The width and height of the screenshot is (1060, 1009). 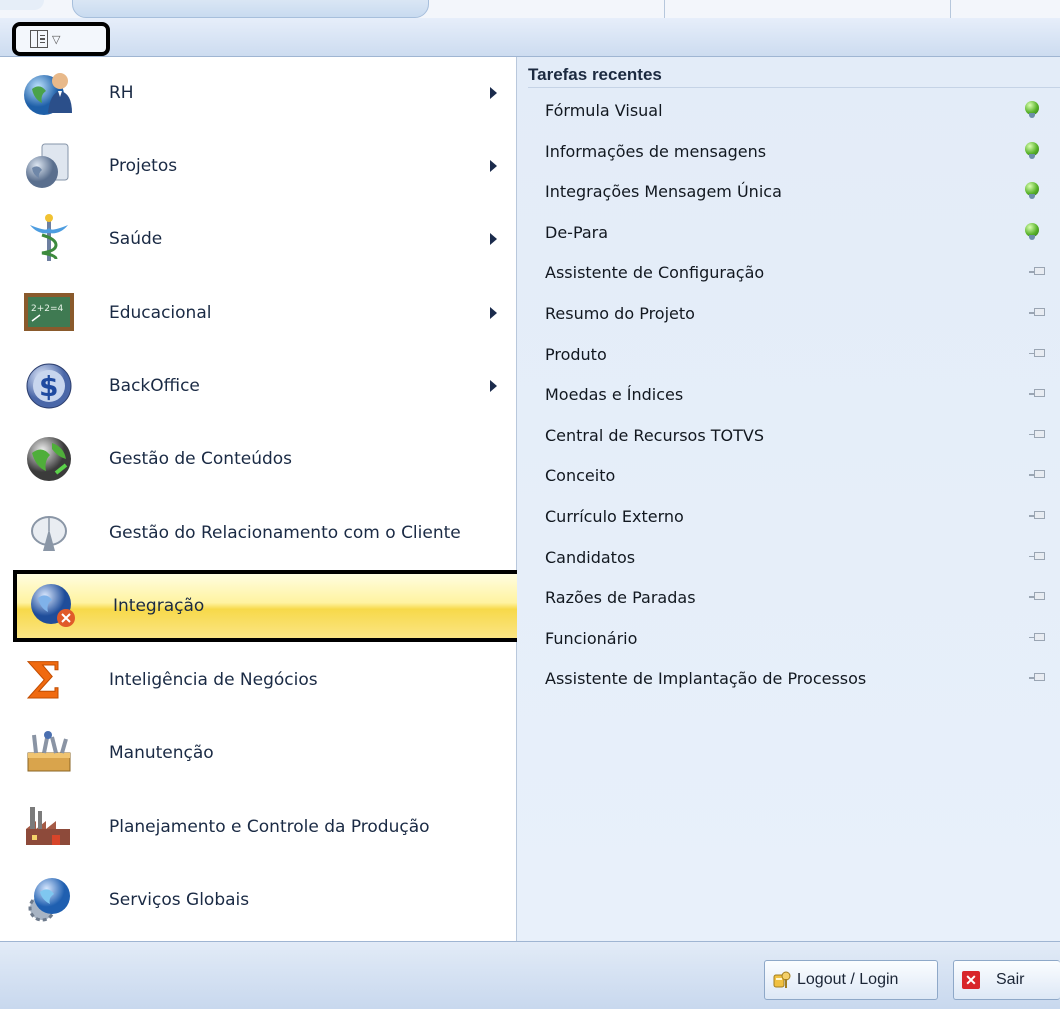 I want to click on global-services-gear-icon, so click(x=49, y=900).